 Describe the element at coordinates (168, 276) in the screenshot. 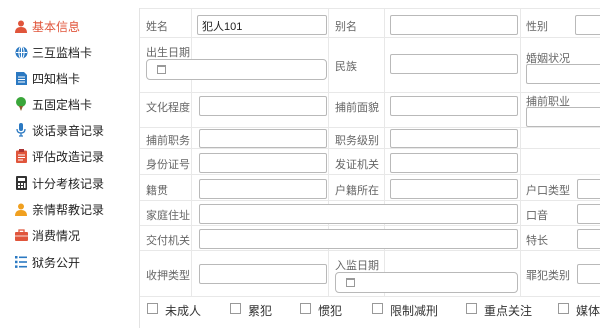

I see `detention-type-label: 收押类型` at that location.